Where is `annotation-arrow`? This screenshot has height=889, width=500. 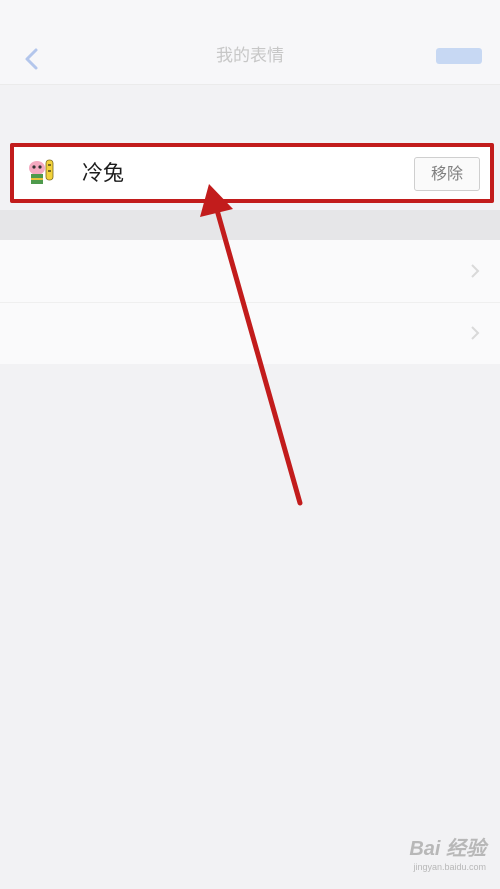
annotation-arrow is located at coordinates (251, 345).